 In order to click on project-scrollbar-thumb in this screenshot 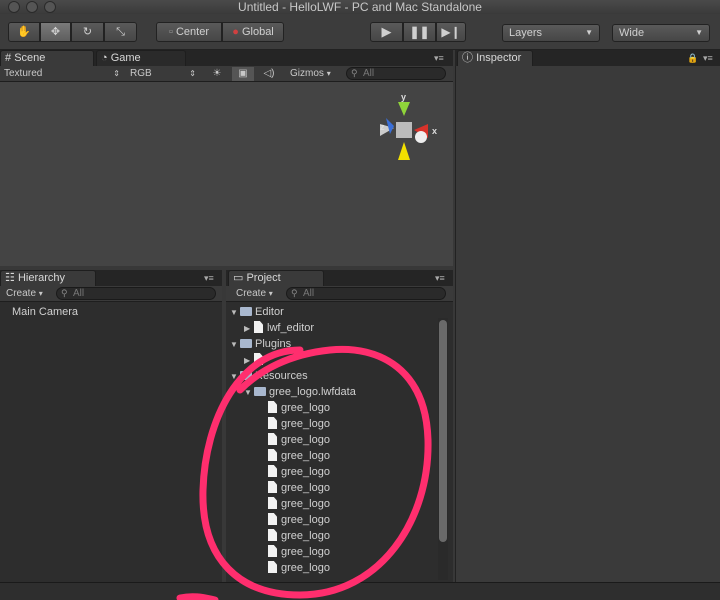, I will do `click(443, 431)`.